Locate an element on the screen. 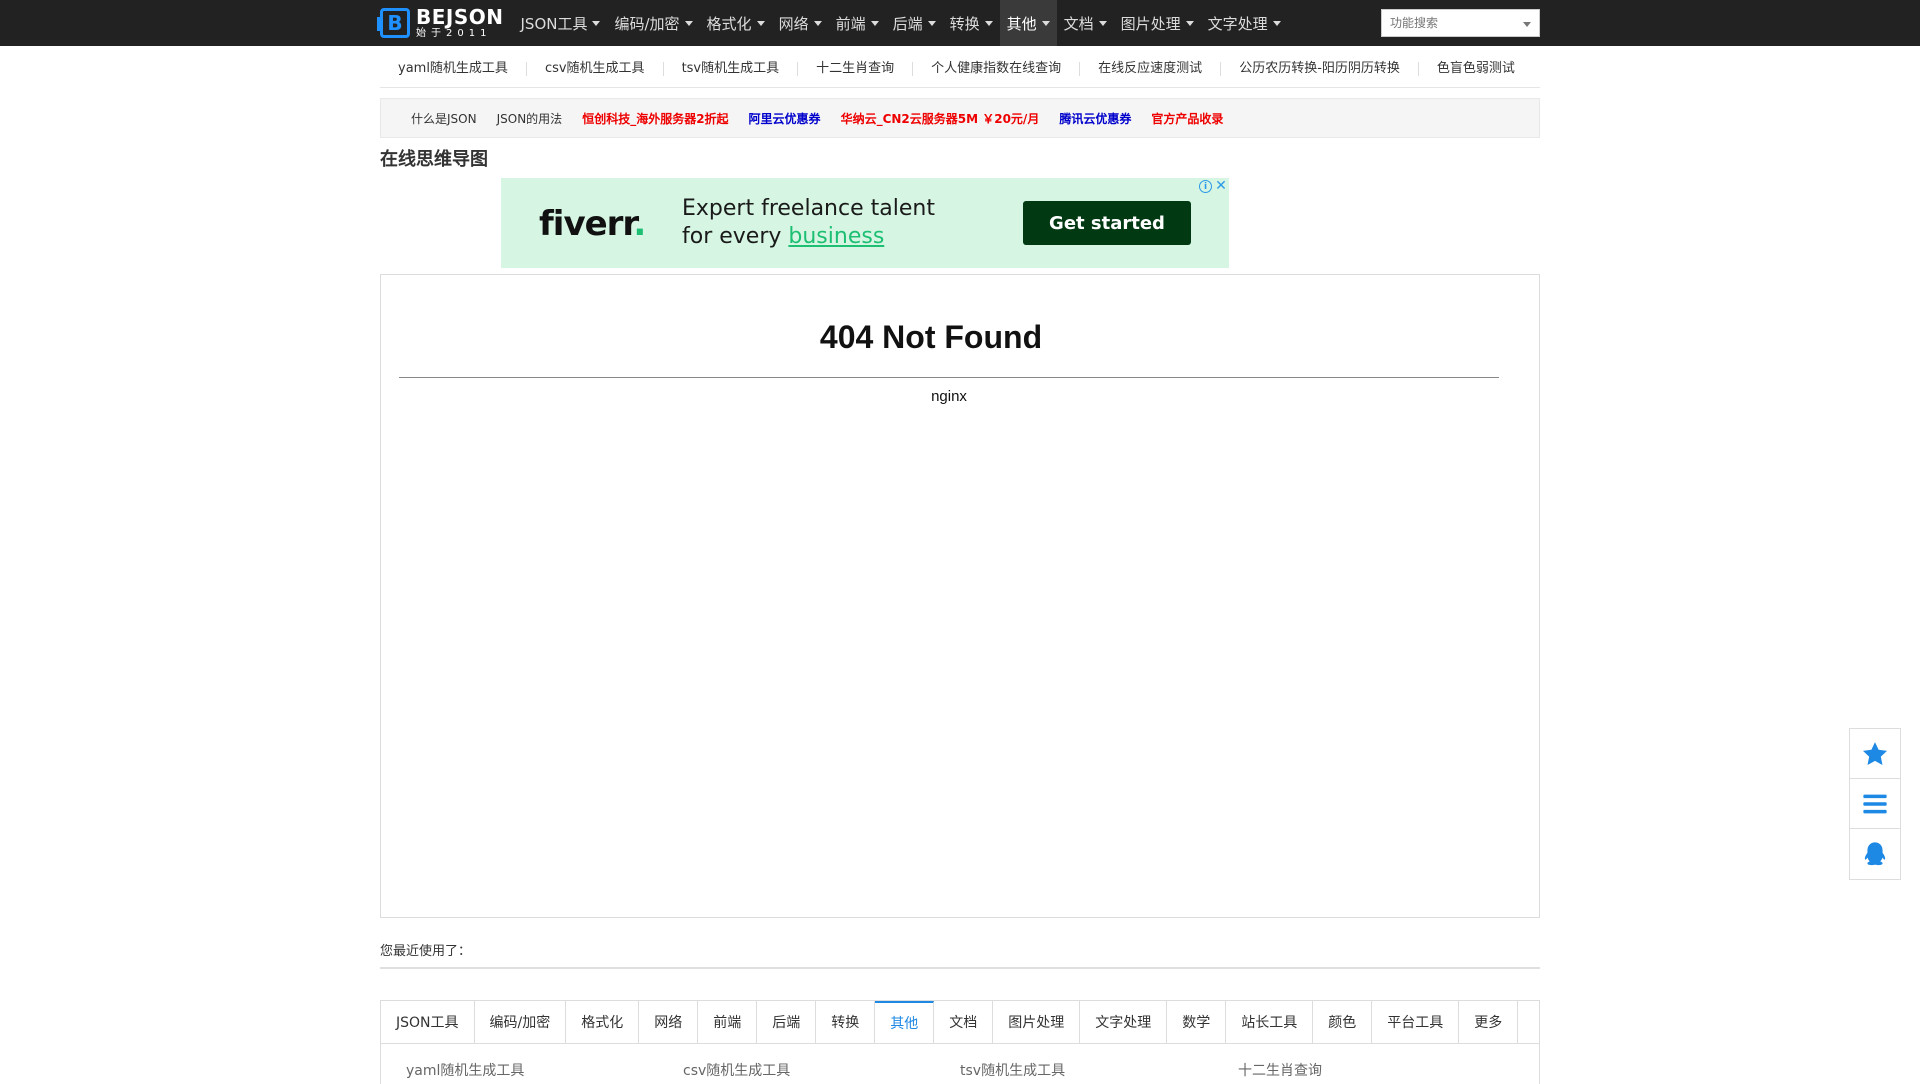  nav-menu-item: JSON工具 is located at coordinates (561, 23).